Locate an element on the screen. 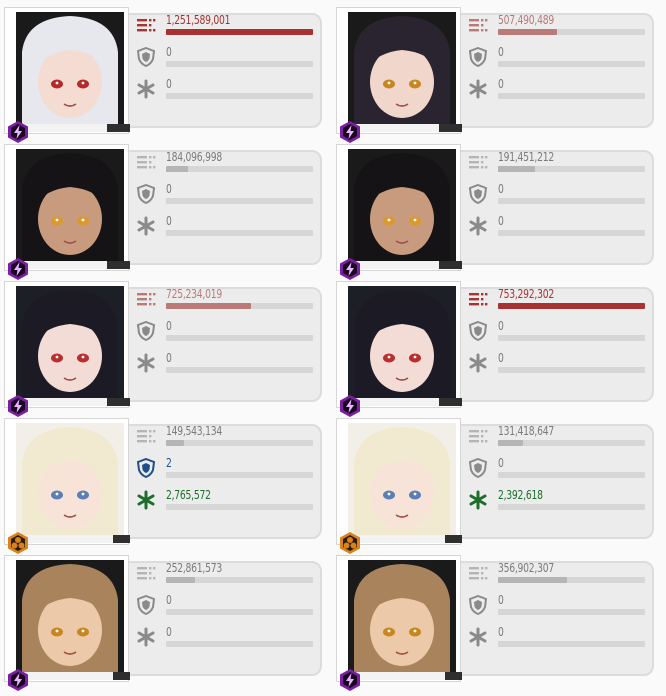  damage-row: 356,902,307 is located at coordinates (558, 575).